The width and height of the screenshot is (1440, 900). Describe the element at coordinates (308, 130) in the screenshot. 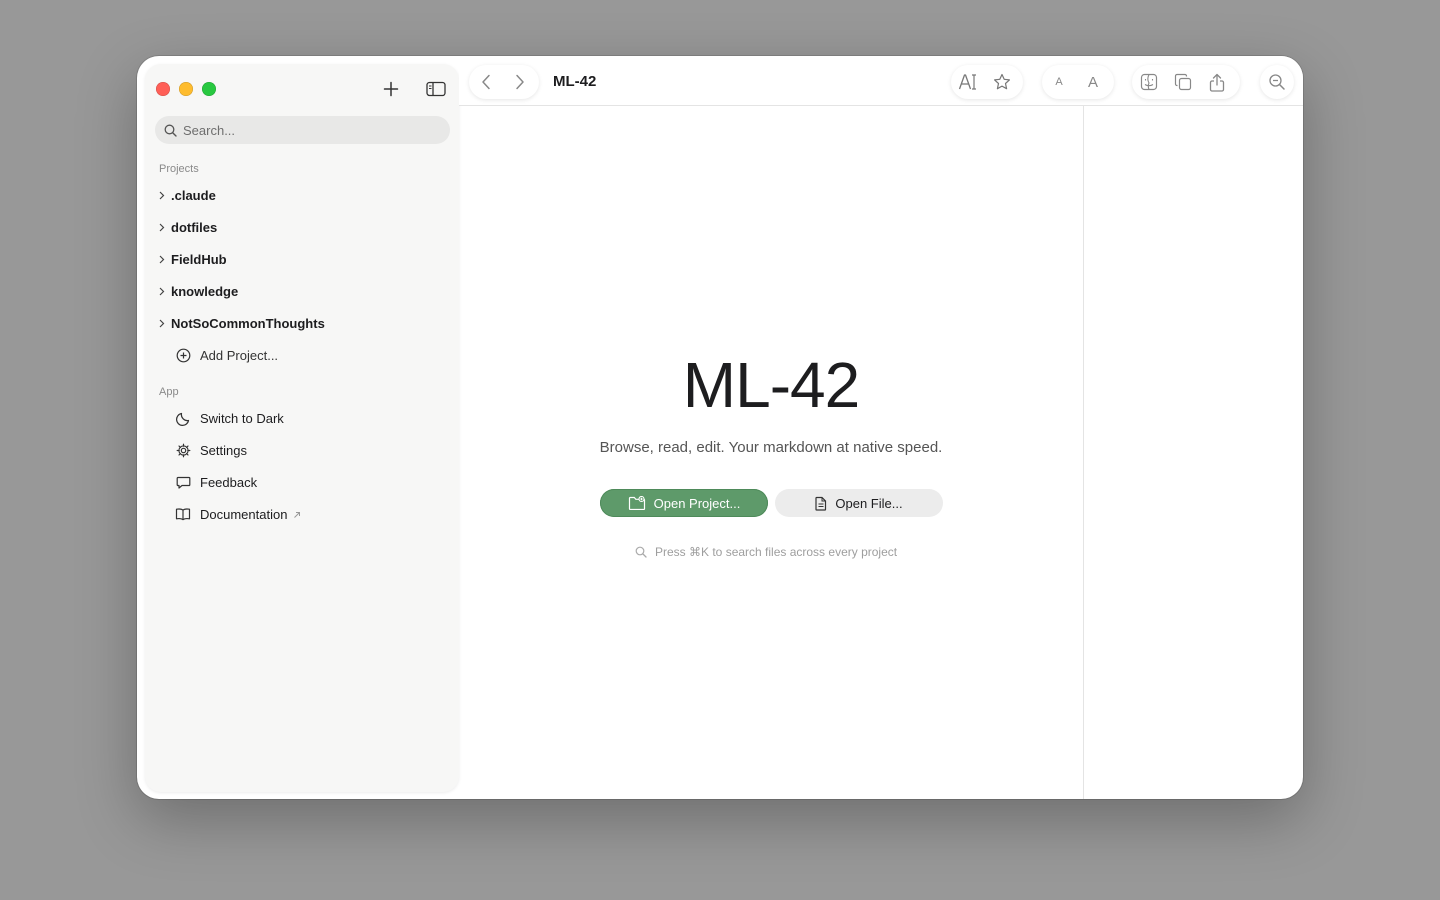

I see `search-input` at that location.